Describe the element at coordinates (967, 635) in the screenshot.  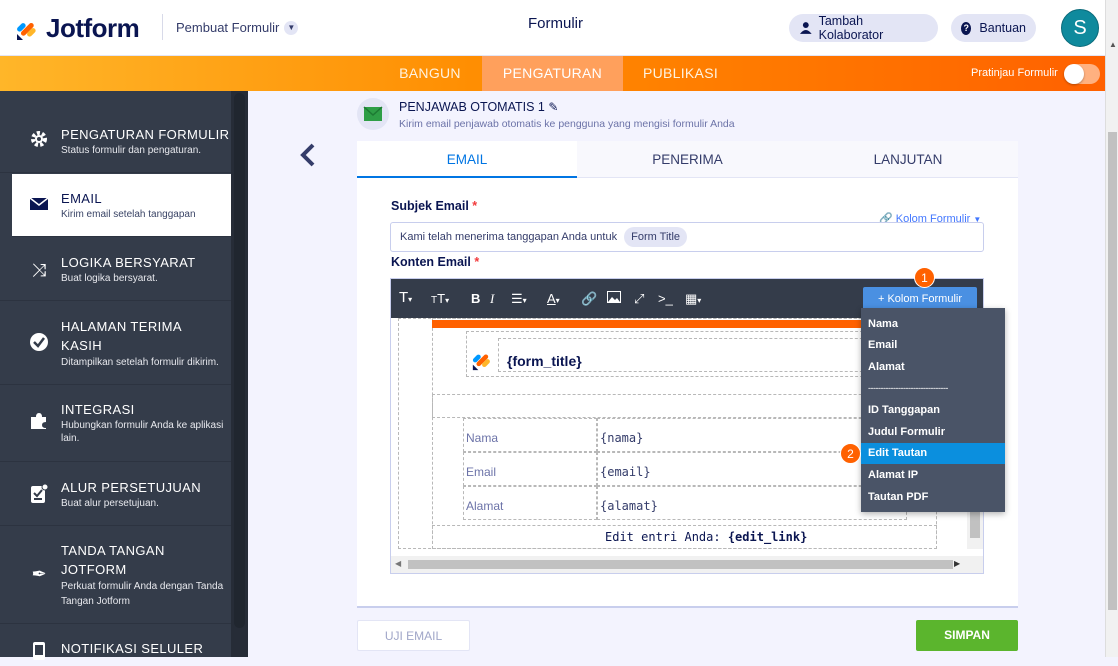
I see `save-button: SIMPAN` at that location.